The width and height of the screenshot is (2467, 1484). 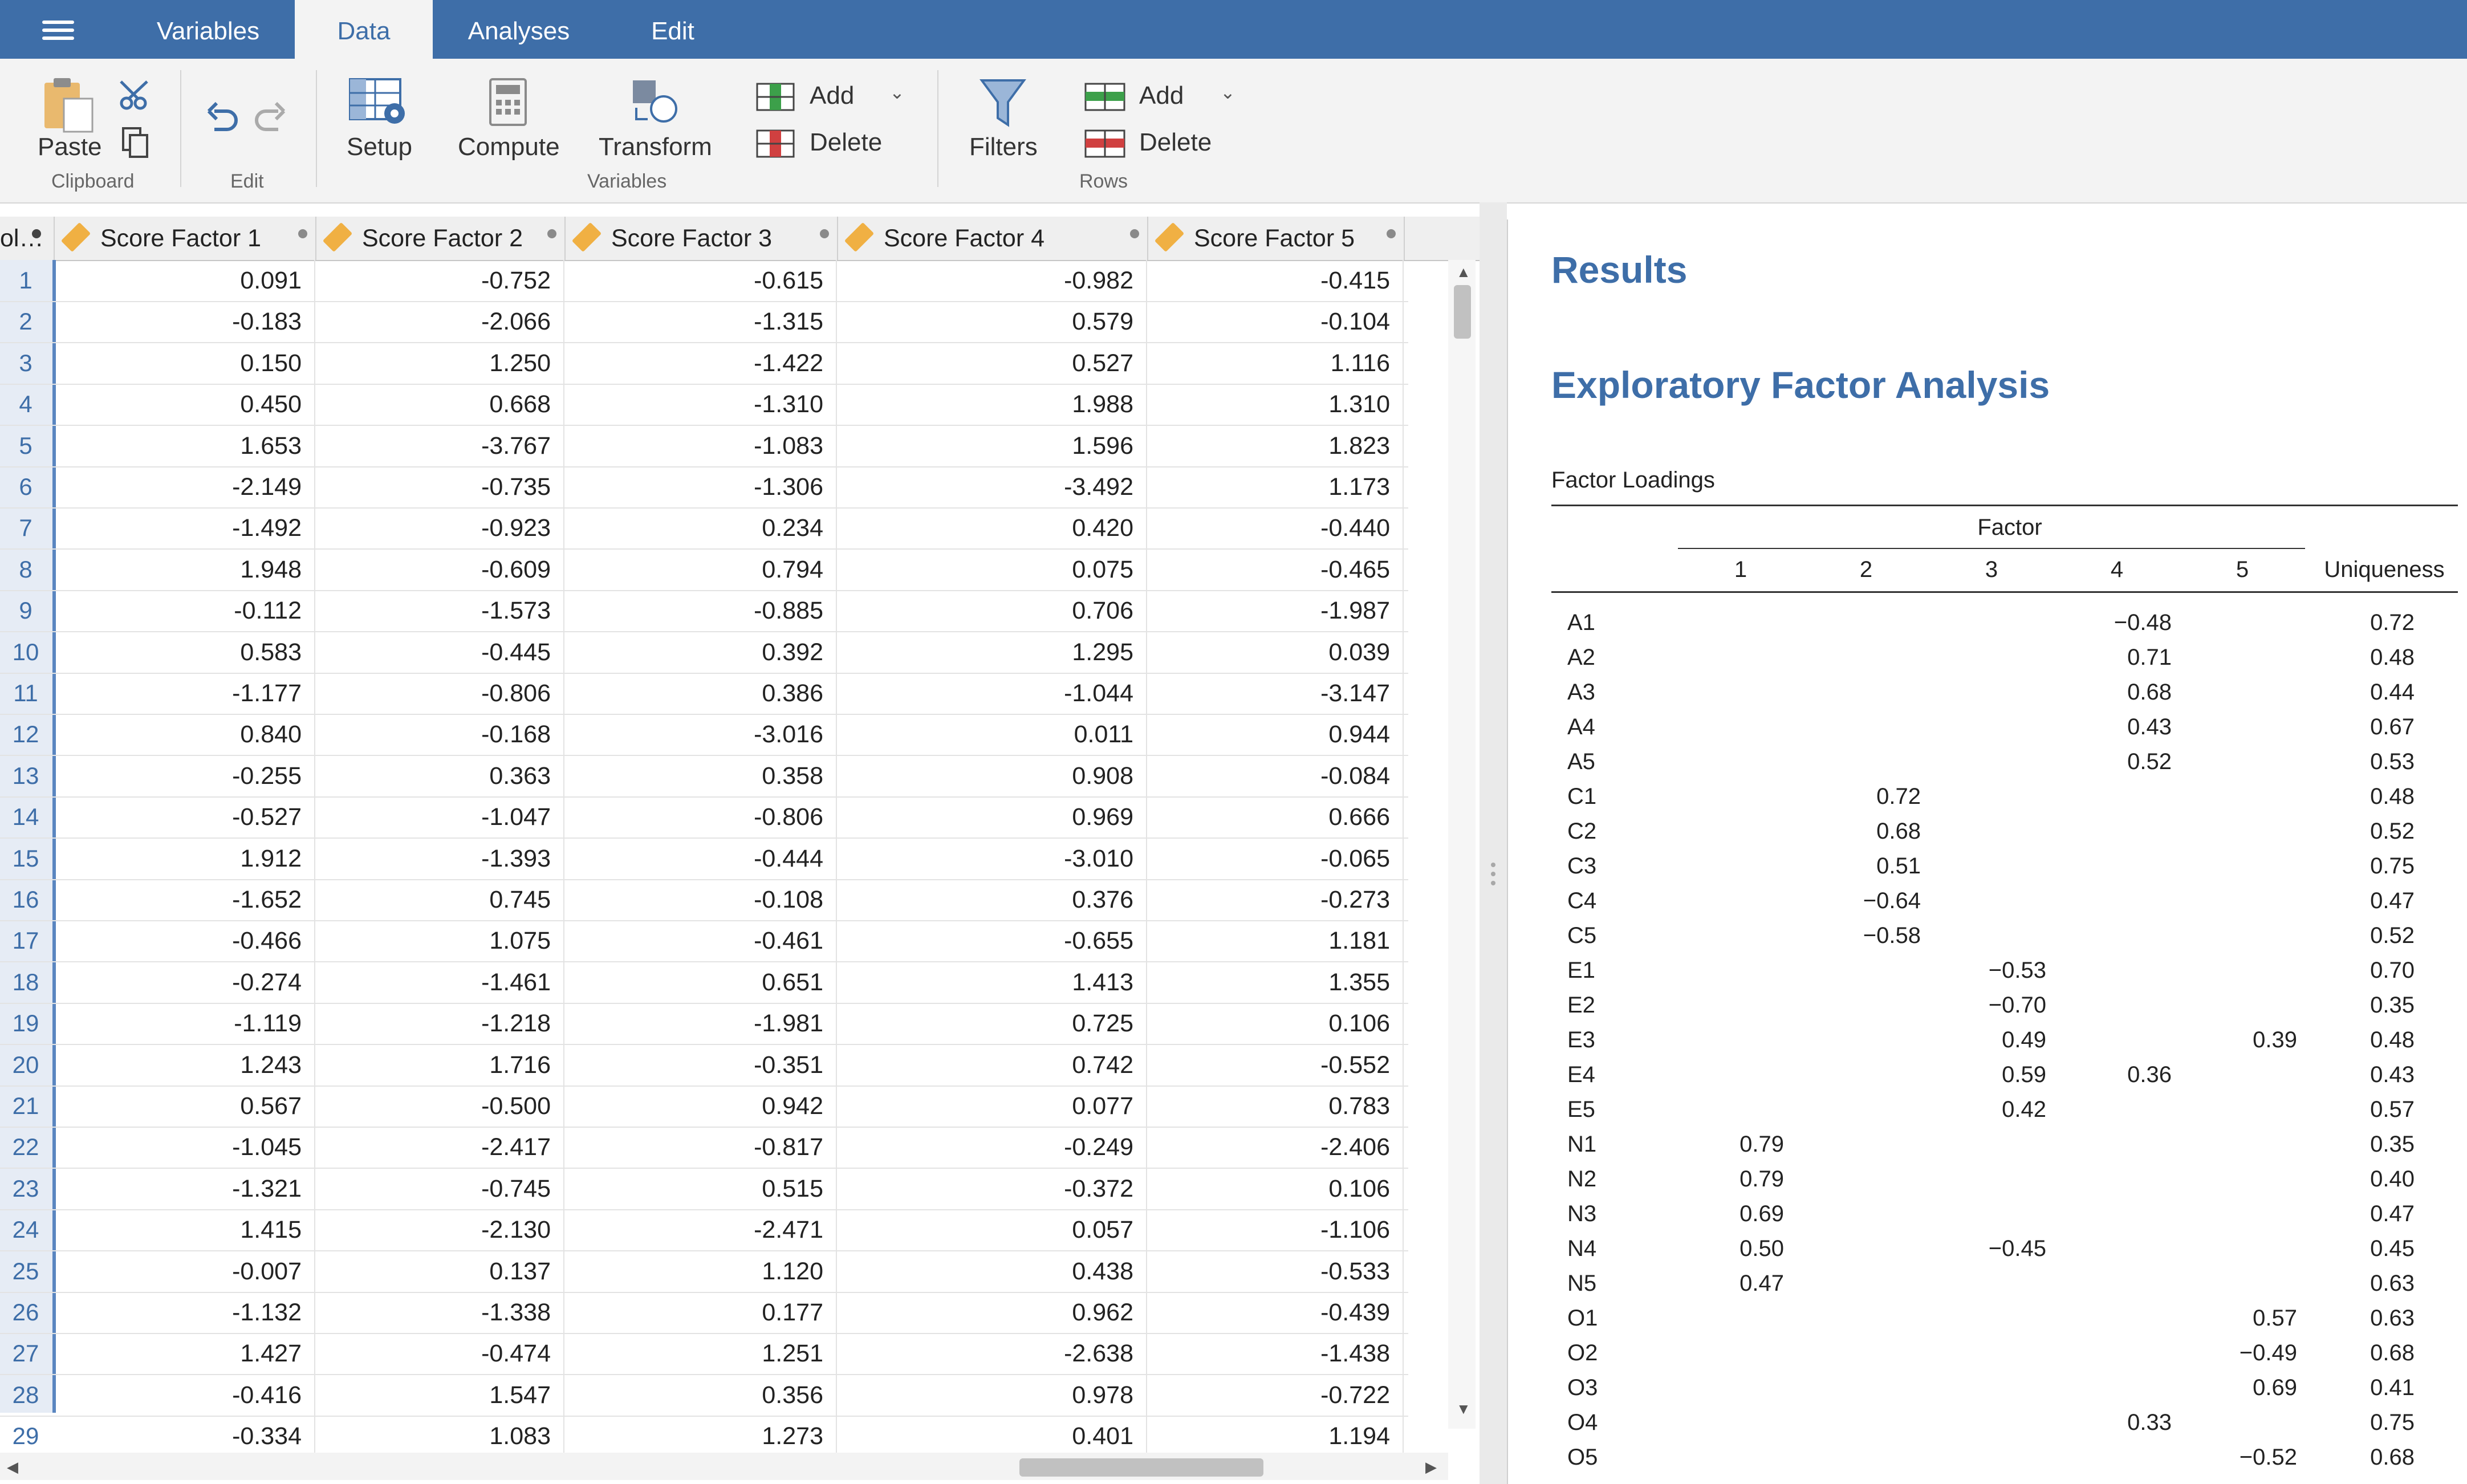 I want to click on row-number: 20, so click(x=25, y=1064).